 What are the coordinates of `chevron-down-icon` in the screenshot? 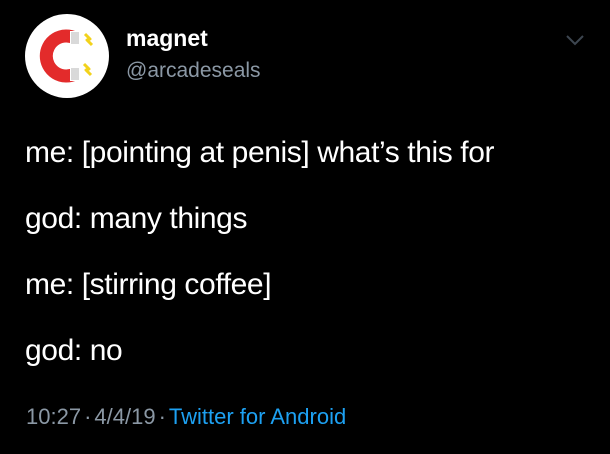 It's located at (575, 40).